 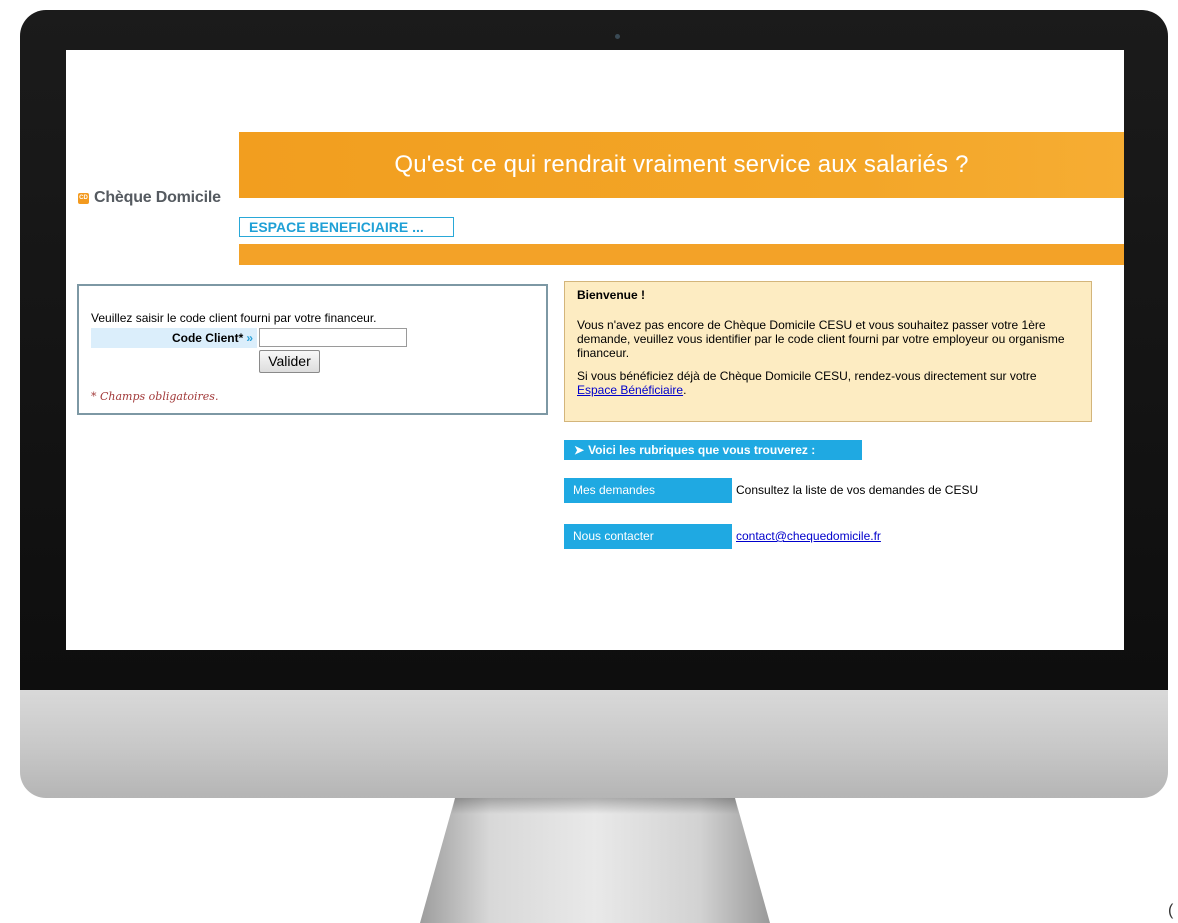 I want to click on header-bottom-stripe, so click(x=681, y=254).